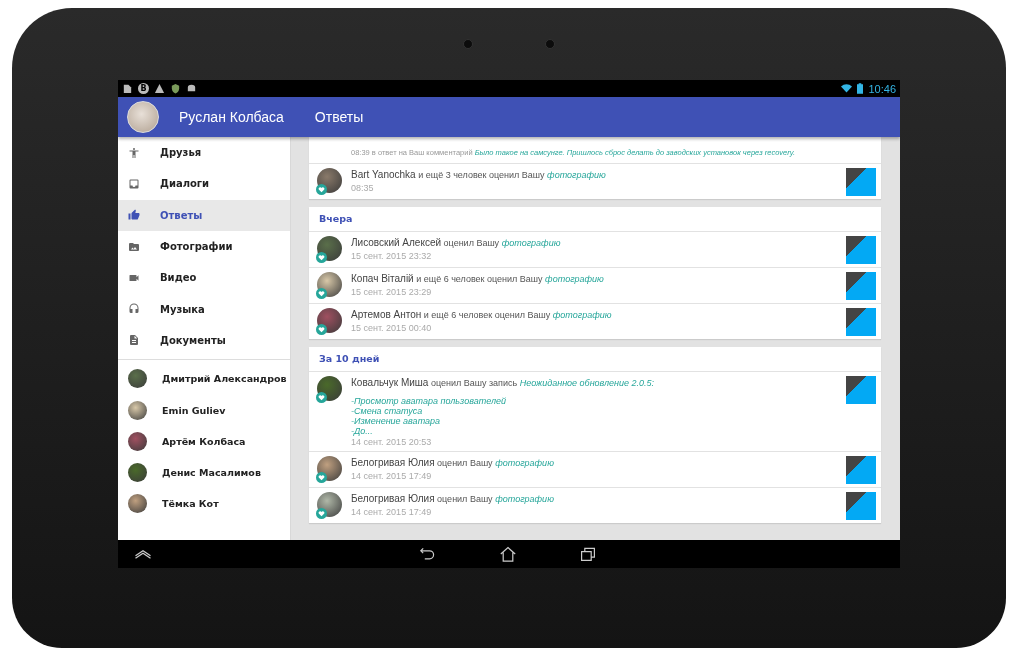  What do you see at coordinates (204, 215) in the screenshot?
I see `menu-item: Ответы` at bounding box center [204, 215].